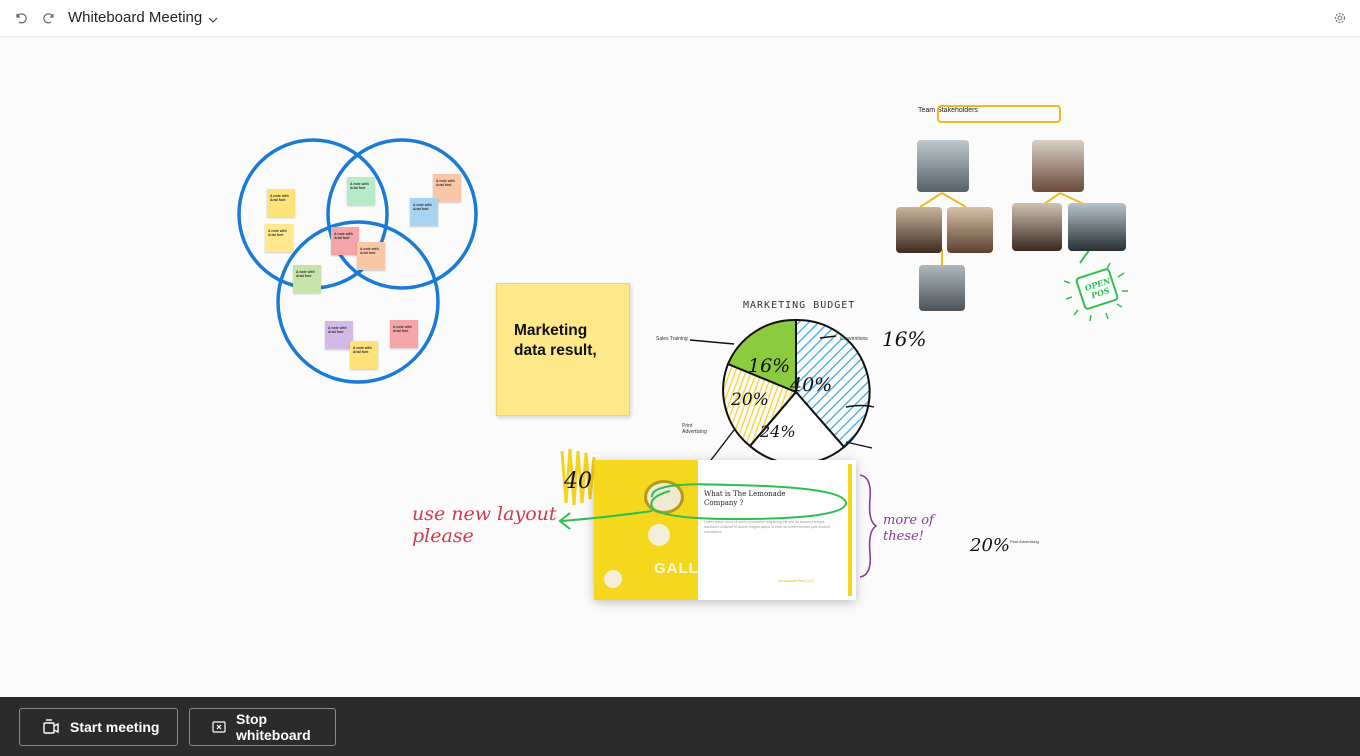  What do you see at coordinates (904, 339) in the screenshot?
I see `callout-value: 16%` at bounding box center [904, 339].